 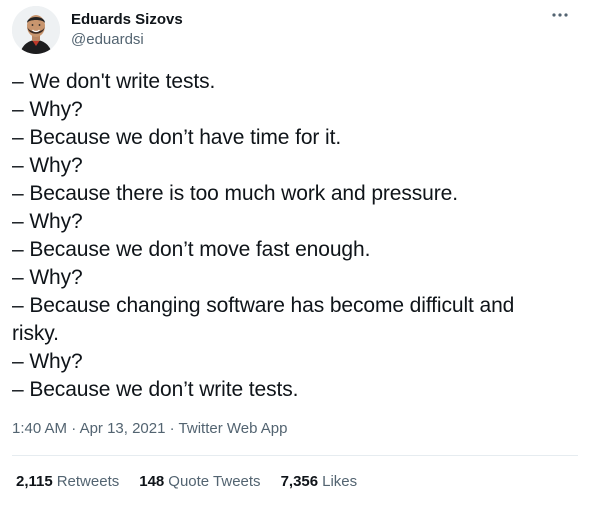 I want to click on tweet-line: – Because we don’t move fast enough., so click(x=191, y=249).